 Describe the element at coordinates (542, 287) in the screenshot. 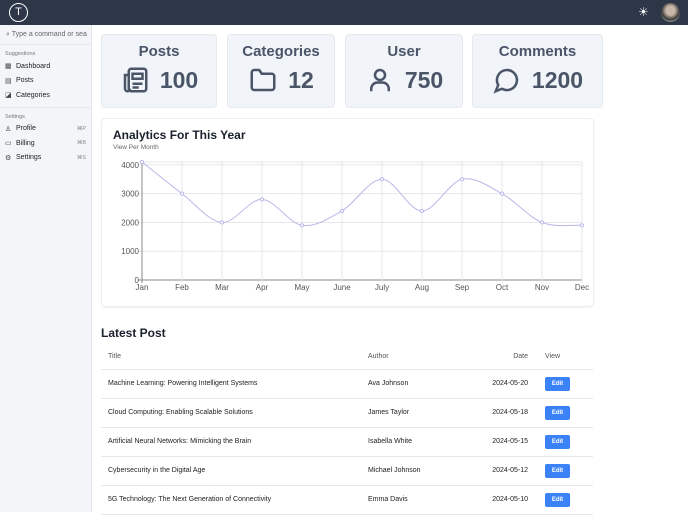

I see `x-tick-label: Nov` at that location.